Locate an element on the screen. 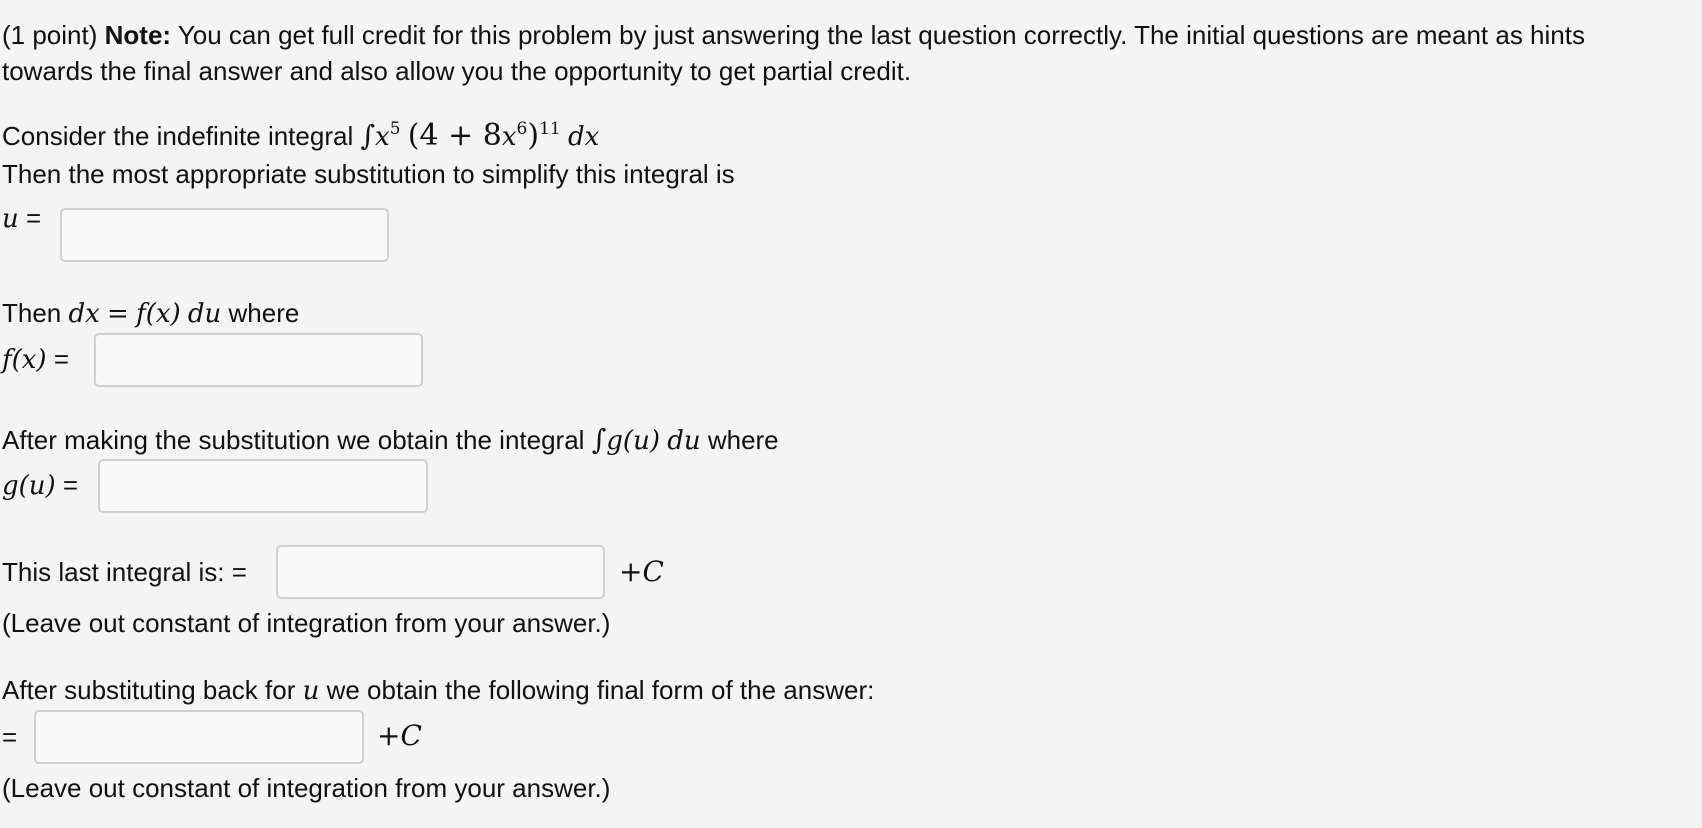 Image resolution: width=1702 pixels, height=828 pixels. q3-answer-label: g(u) = is located at coordinates (40, 485).